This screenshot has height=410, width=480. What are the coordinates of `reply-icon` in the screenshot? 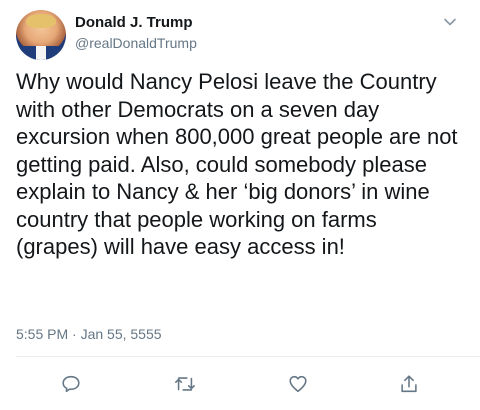 It's located at (71, 384).